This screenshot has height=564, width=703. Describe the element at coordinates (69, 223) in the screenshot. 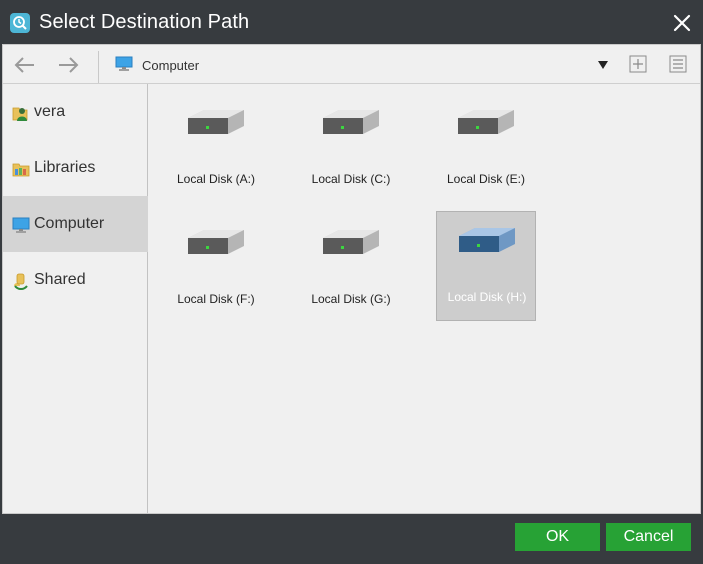

I see `sidebar-item-label: Computer` at that location.